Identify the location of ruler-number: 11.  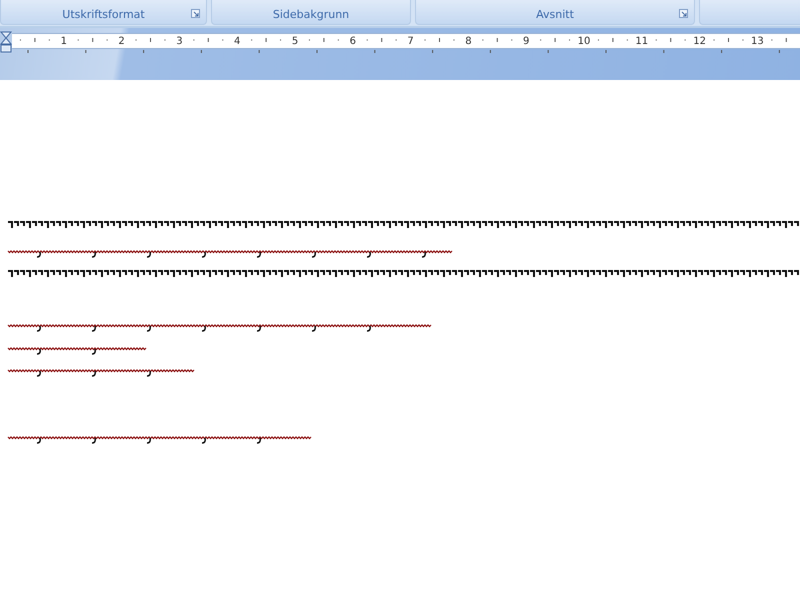
(641, 41).